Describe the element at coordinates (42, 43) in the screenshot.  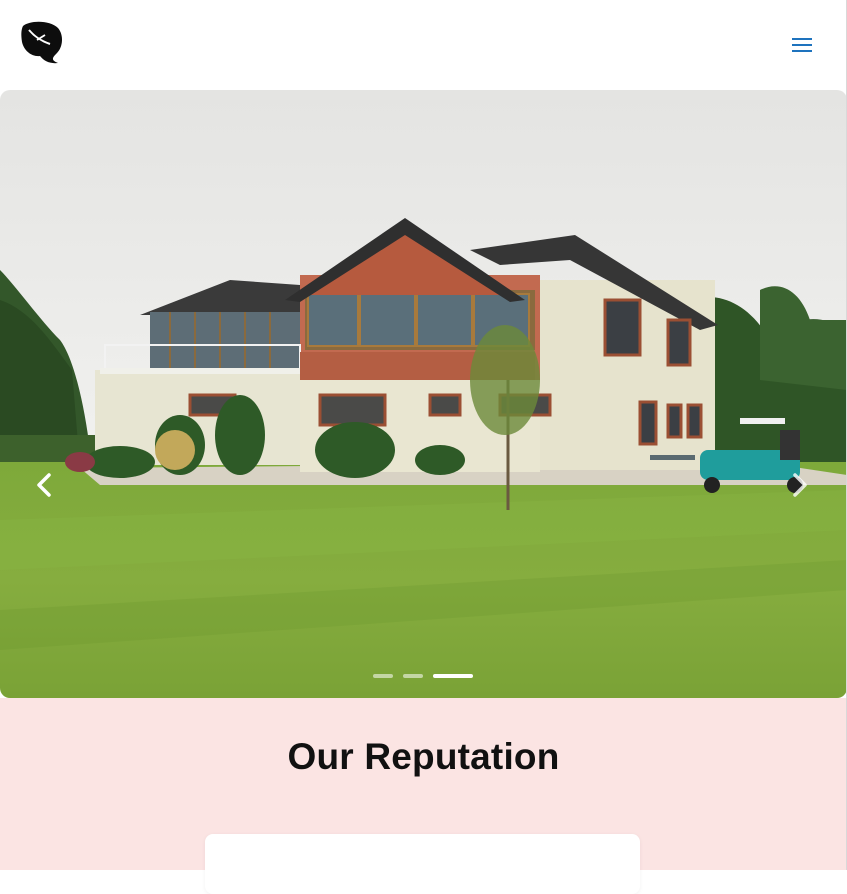
I see `leaf-logo-icon` at that location.